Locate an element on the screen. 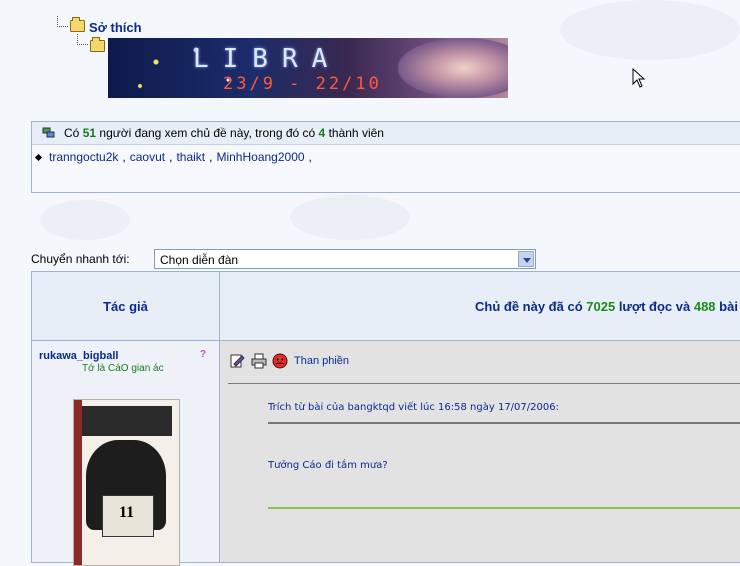 This screenshot has height=566, width=740. online-count: 51 is located at coordinates (89, 133).